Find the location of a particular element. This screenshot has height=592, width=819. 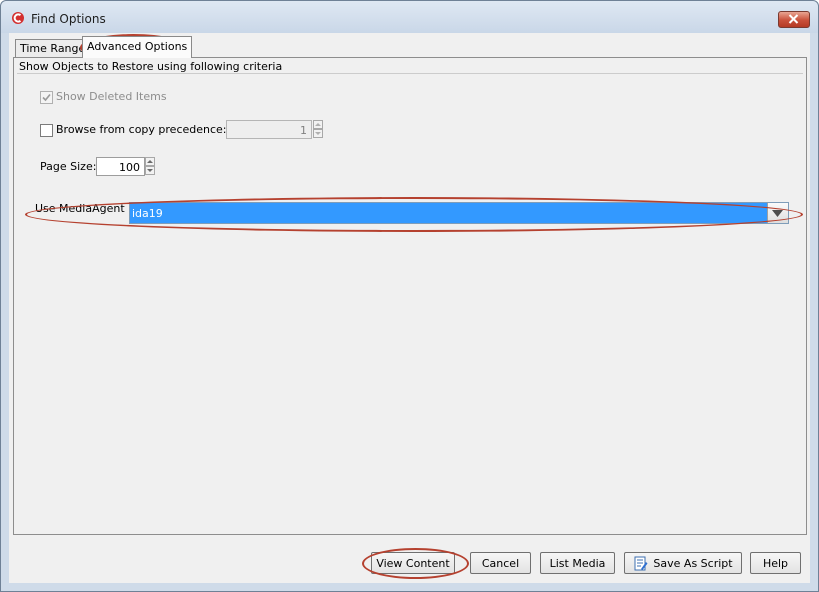

help-button: Help is located at coordinates (775, 563).